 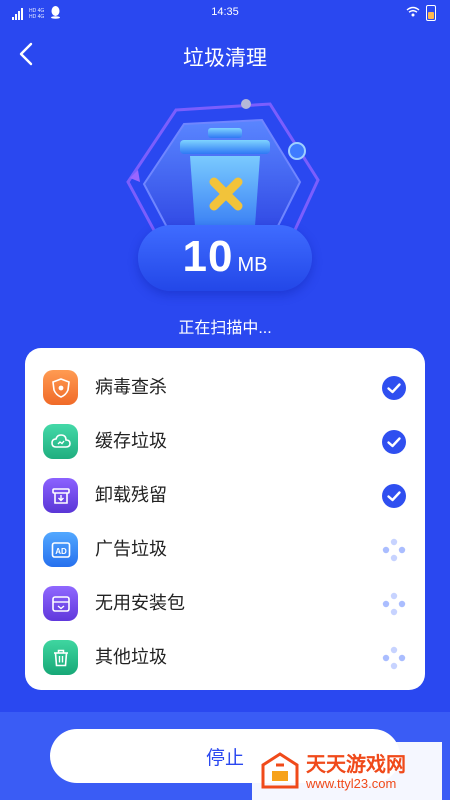 I want to click on scan-item-label: 缓存垃圾, so click(x=131, y=441).